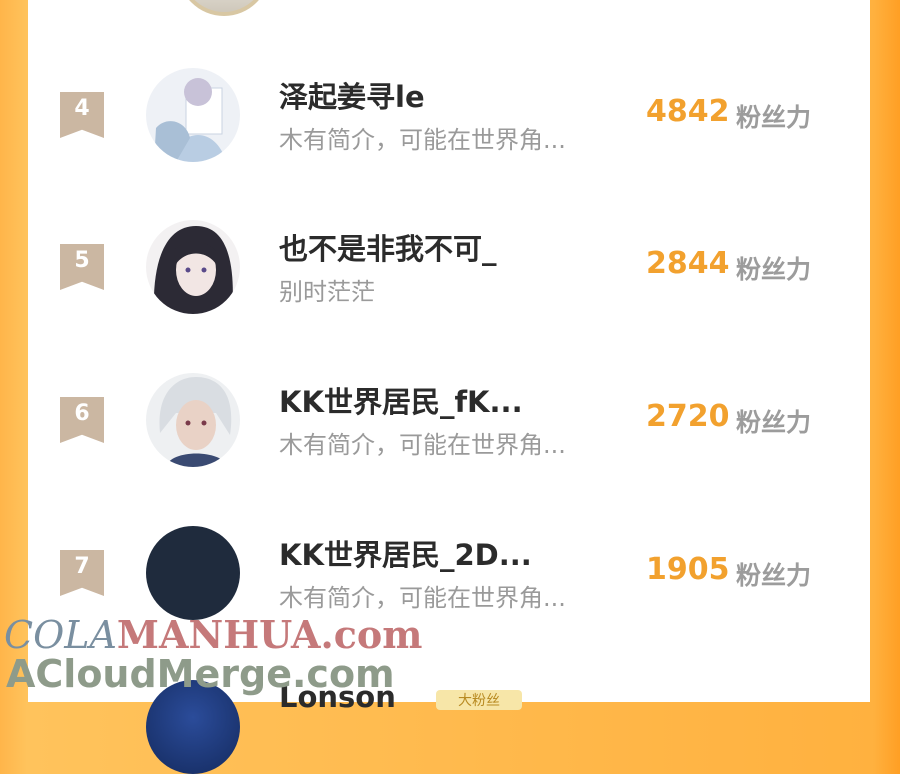  Describe the element at coordinates (688, 416) in the screenshot. I see `fan-score: 2720` at that location.